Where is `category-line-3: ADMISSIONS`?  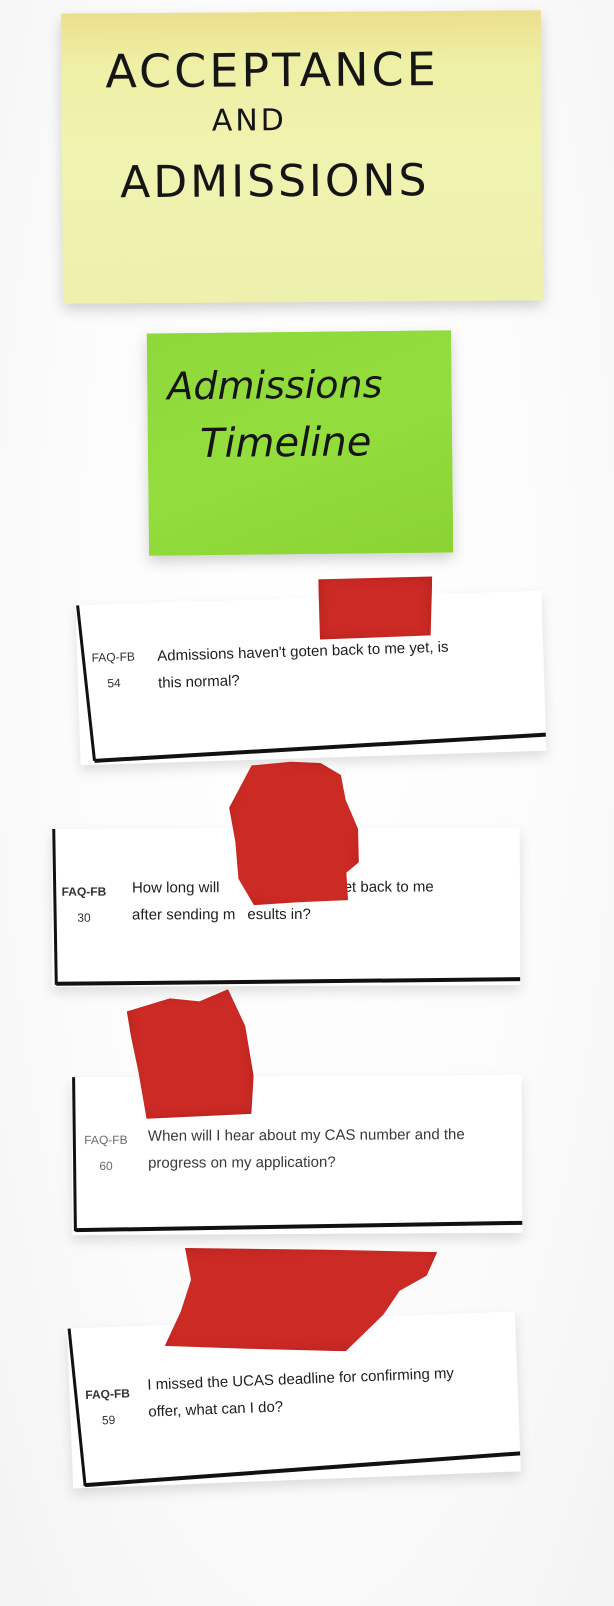
category-line-3: ADMISSIONS is located at coordinates (275, 181).